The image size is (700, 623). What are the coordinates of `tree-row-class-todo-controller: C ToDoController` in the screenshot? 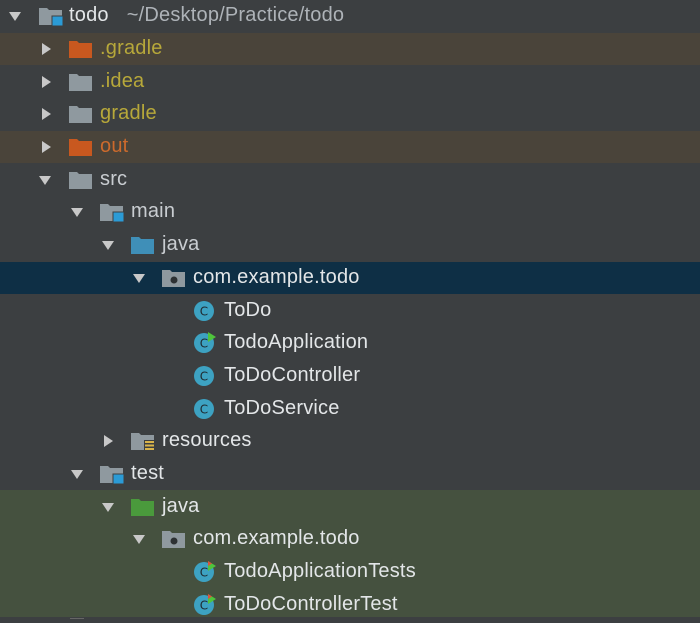 It's located at (350, 376).